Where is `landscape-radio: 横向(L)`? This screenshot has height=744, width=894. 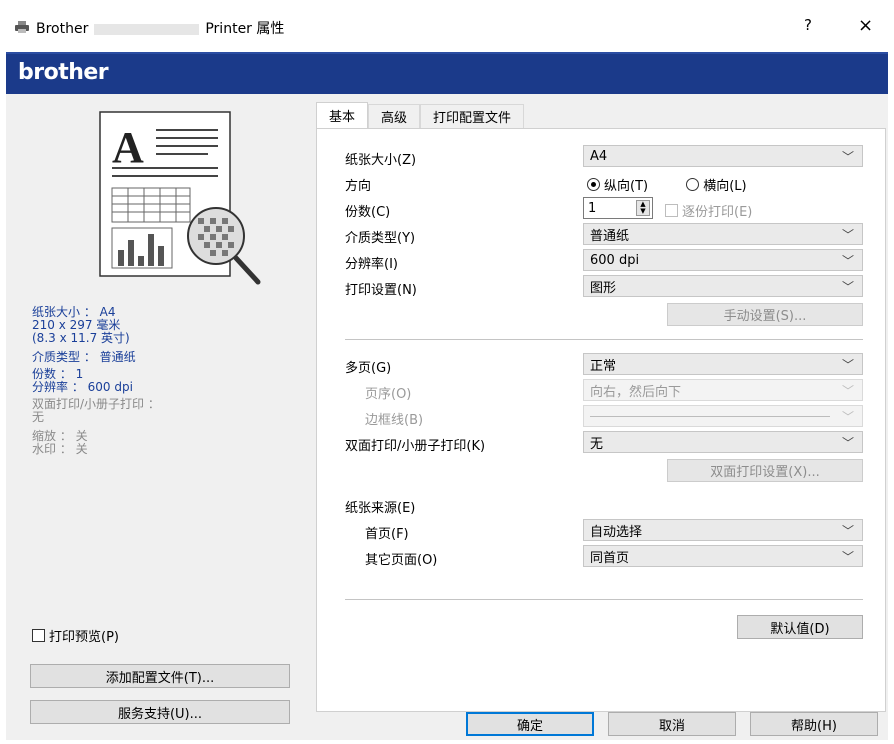
landscape-radio: 横向(L) is located at coordinates (716, 184).